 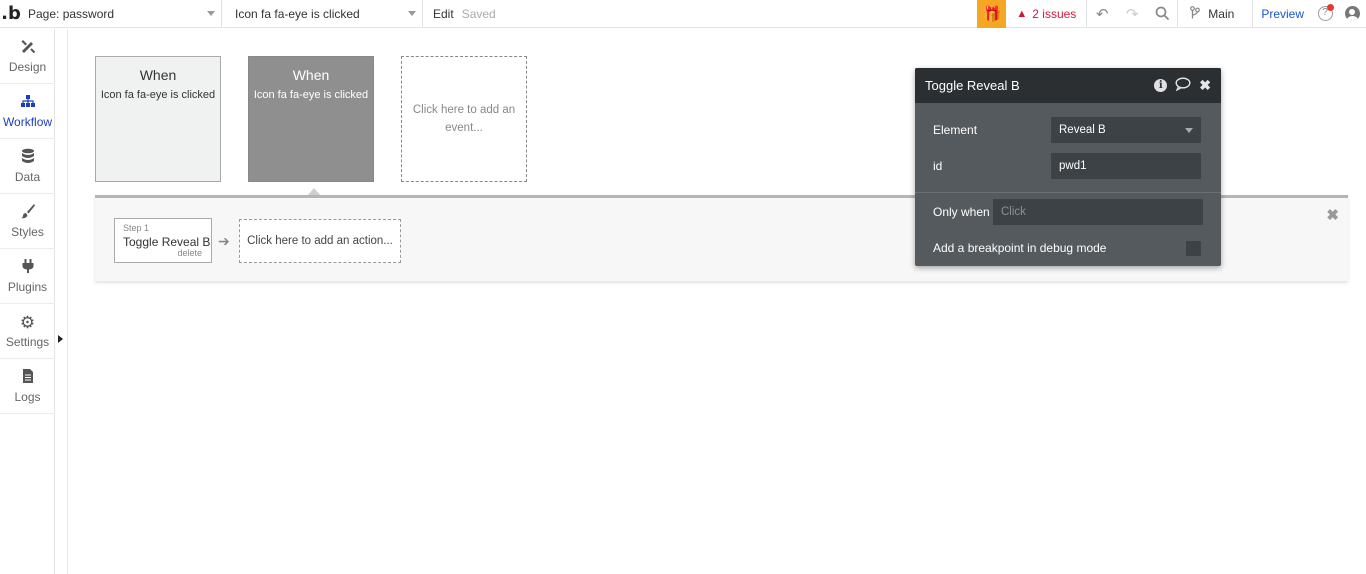 I want to click on id-input: pwd1, so click(x=1126, y=166).